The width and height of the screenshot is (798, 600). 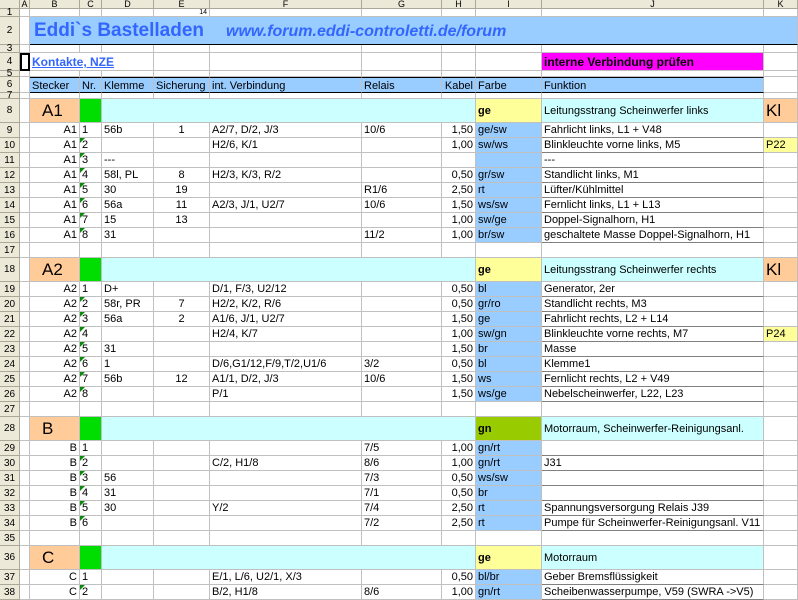 I want to click on cell-kabel: 0,50, so click(x=459, y=289).